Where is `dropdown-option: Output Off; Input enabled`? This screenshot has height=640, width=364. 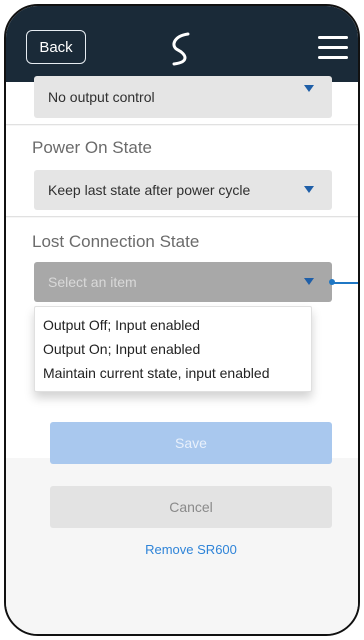
dropdown-option: Output Off; Input enabled is located at coordinates (173, 325).